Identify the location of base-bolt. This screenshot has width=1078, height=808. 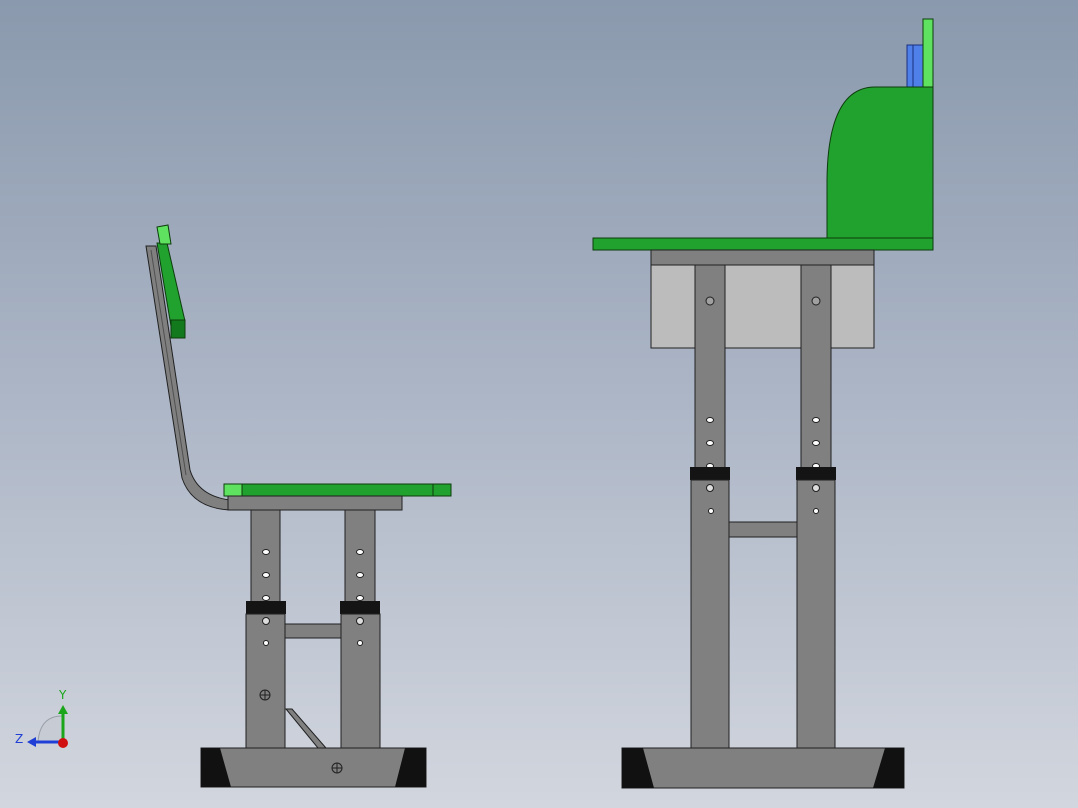
(337, 768).